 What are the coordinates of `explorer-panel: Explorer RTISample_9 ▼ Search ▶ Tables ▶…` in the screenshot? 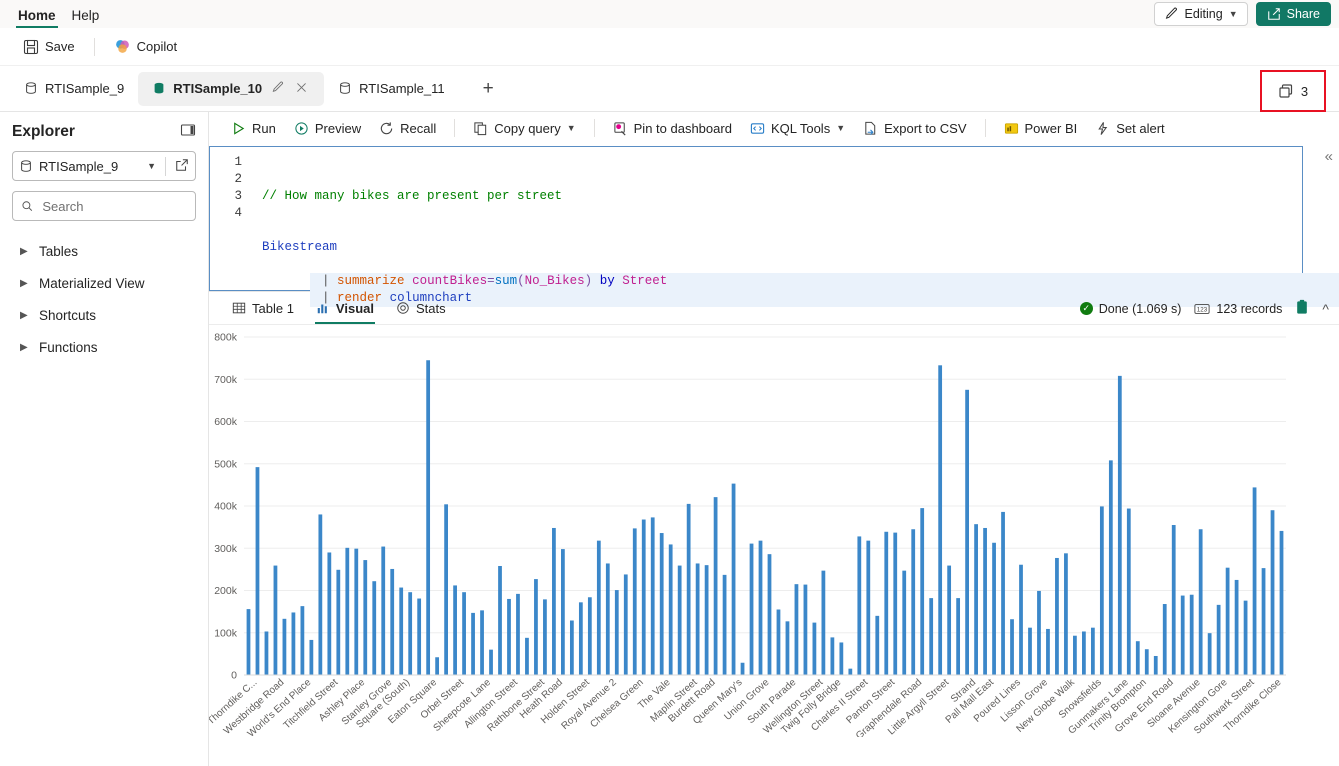 It's located at (104, 439).